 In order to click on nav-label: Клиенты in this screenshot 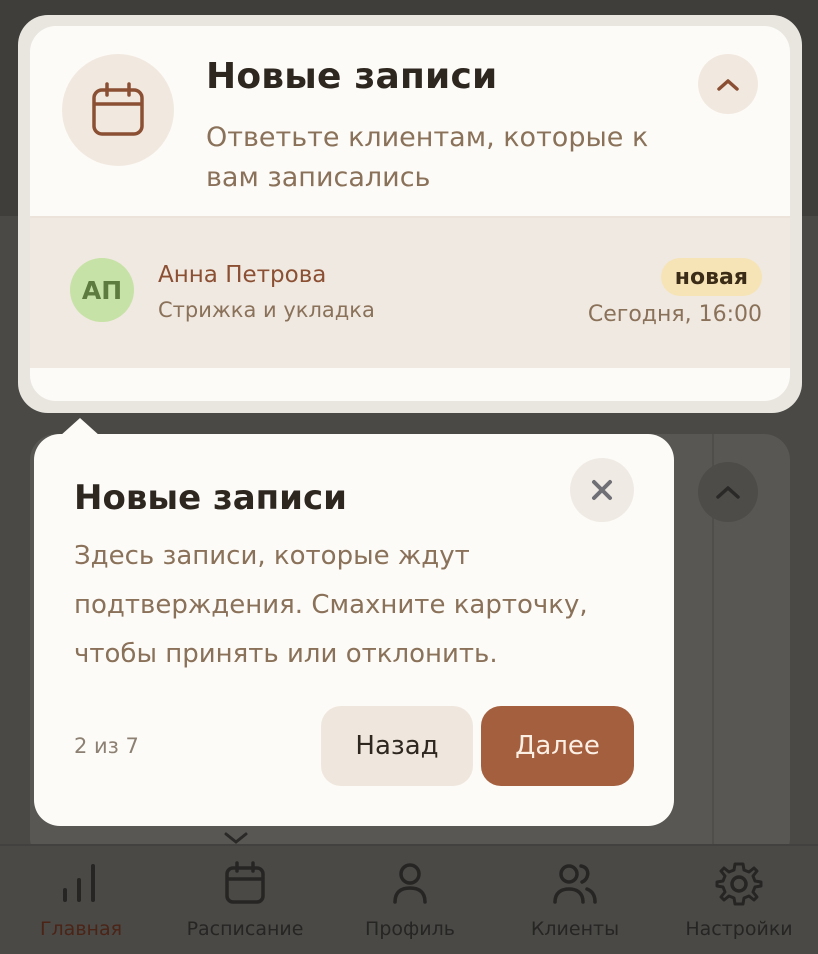, I will do `click(575, 929)`.